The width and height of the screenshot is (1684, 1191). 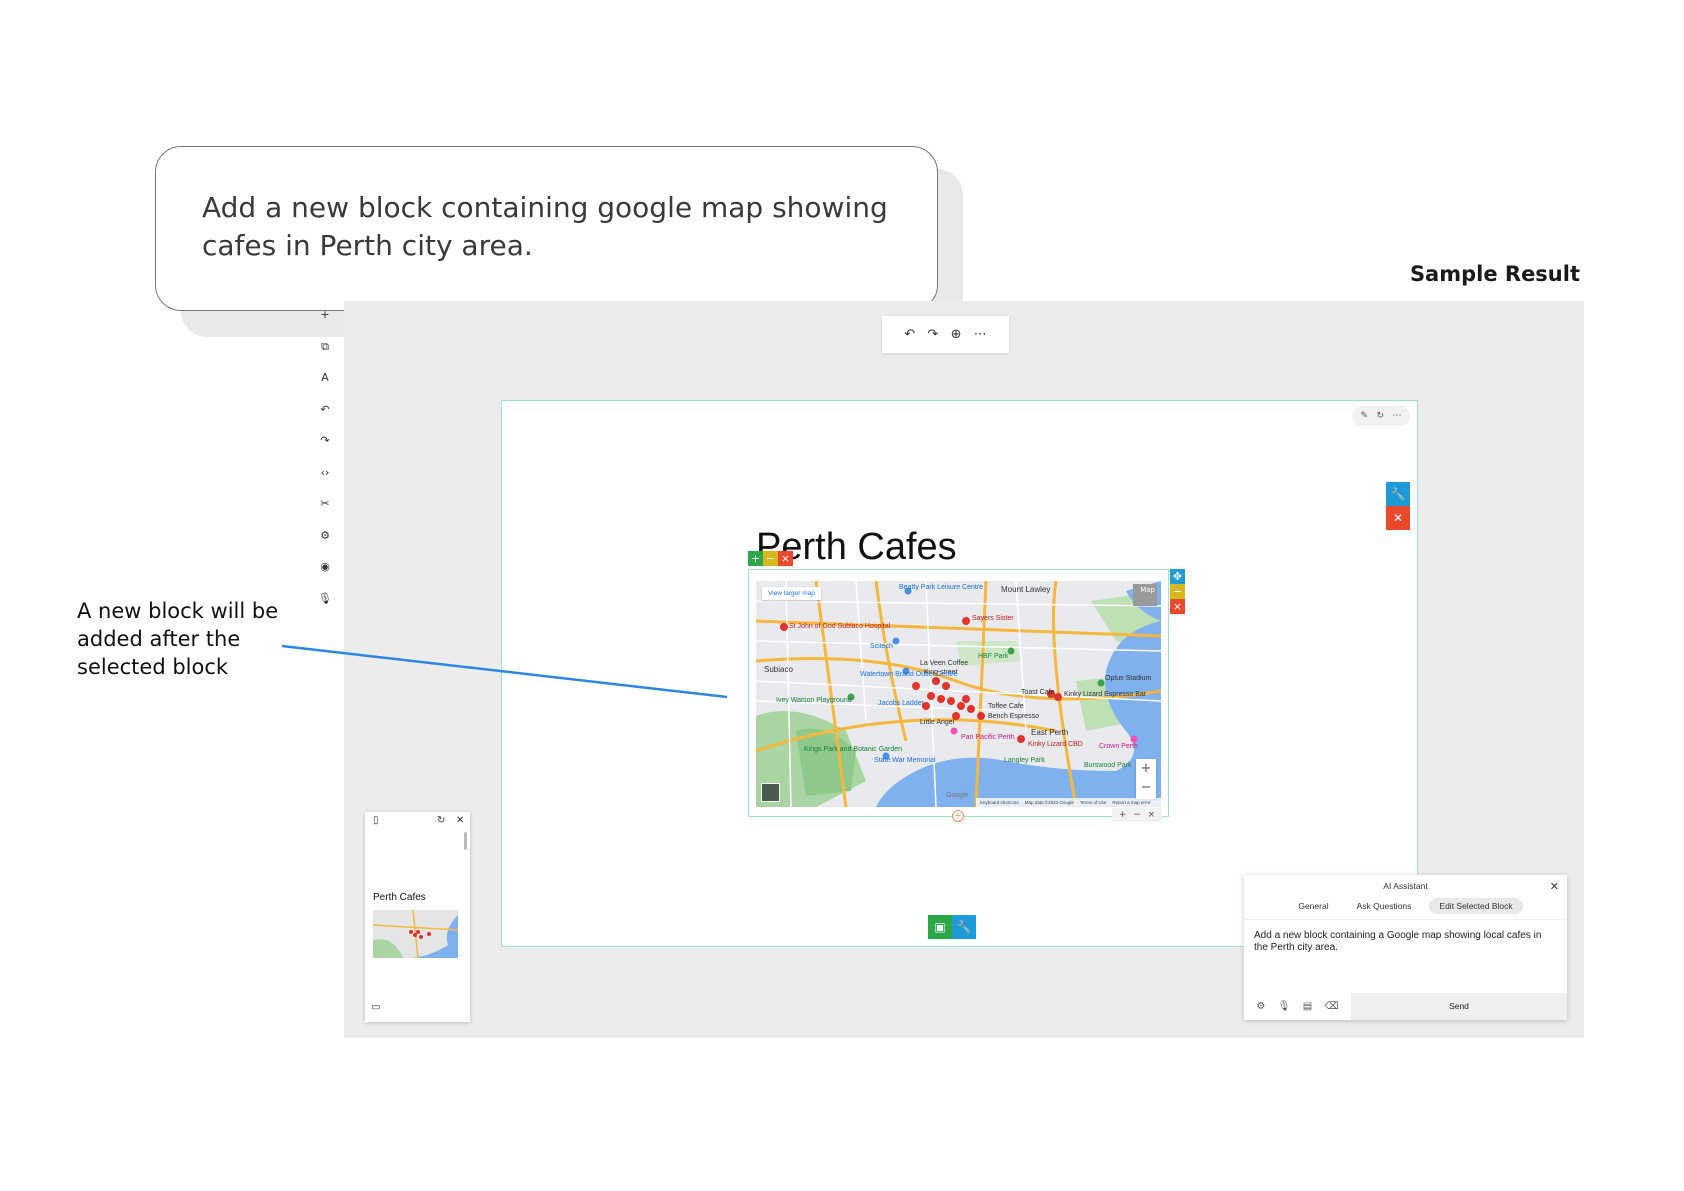 I want to click on tab-ask-questions: Ask Questions, so click(x=1384, y=906).